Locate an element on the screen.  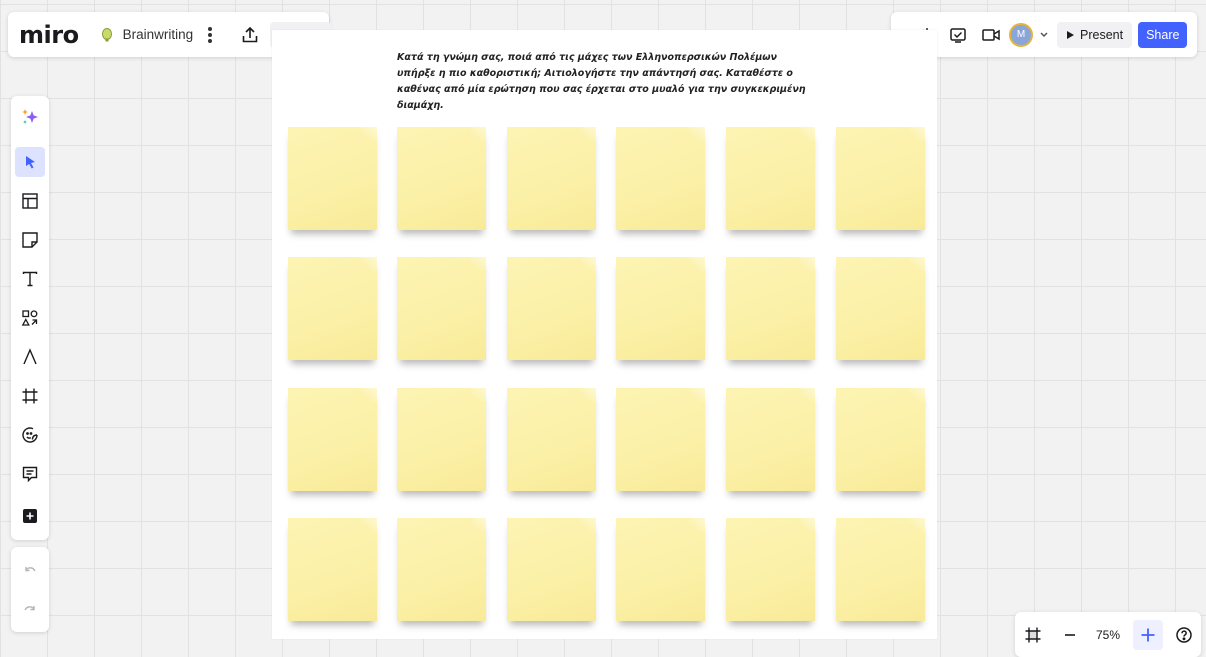
emoji-stickers-icon is located at coordinates (30, 435).